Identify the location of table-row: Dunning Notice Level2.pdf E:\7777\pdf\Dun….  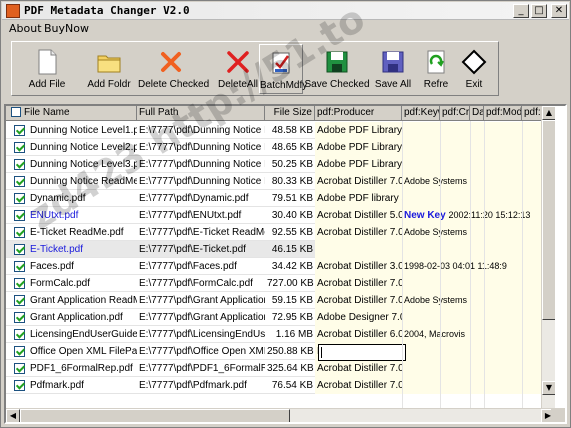
(280, 147).